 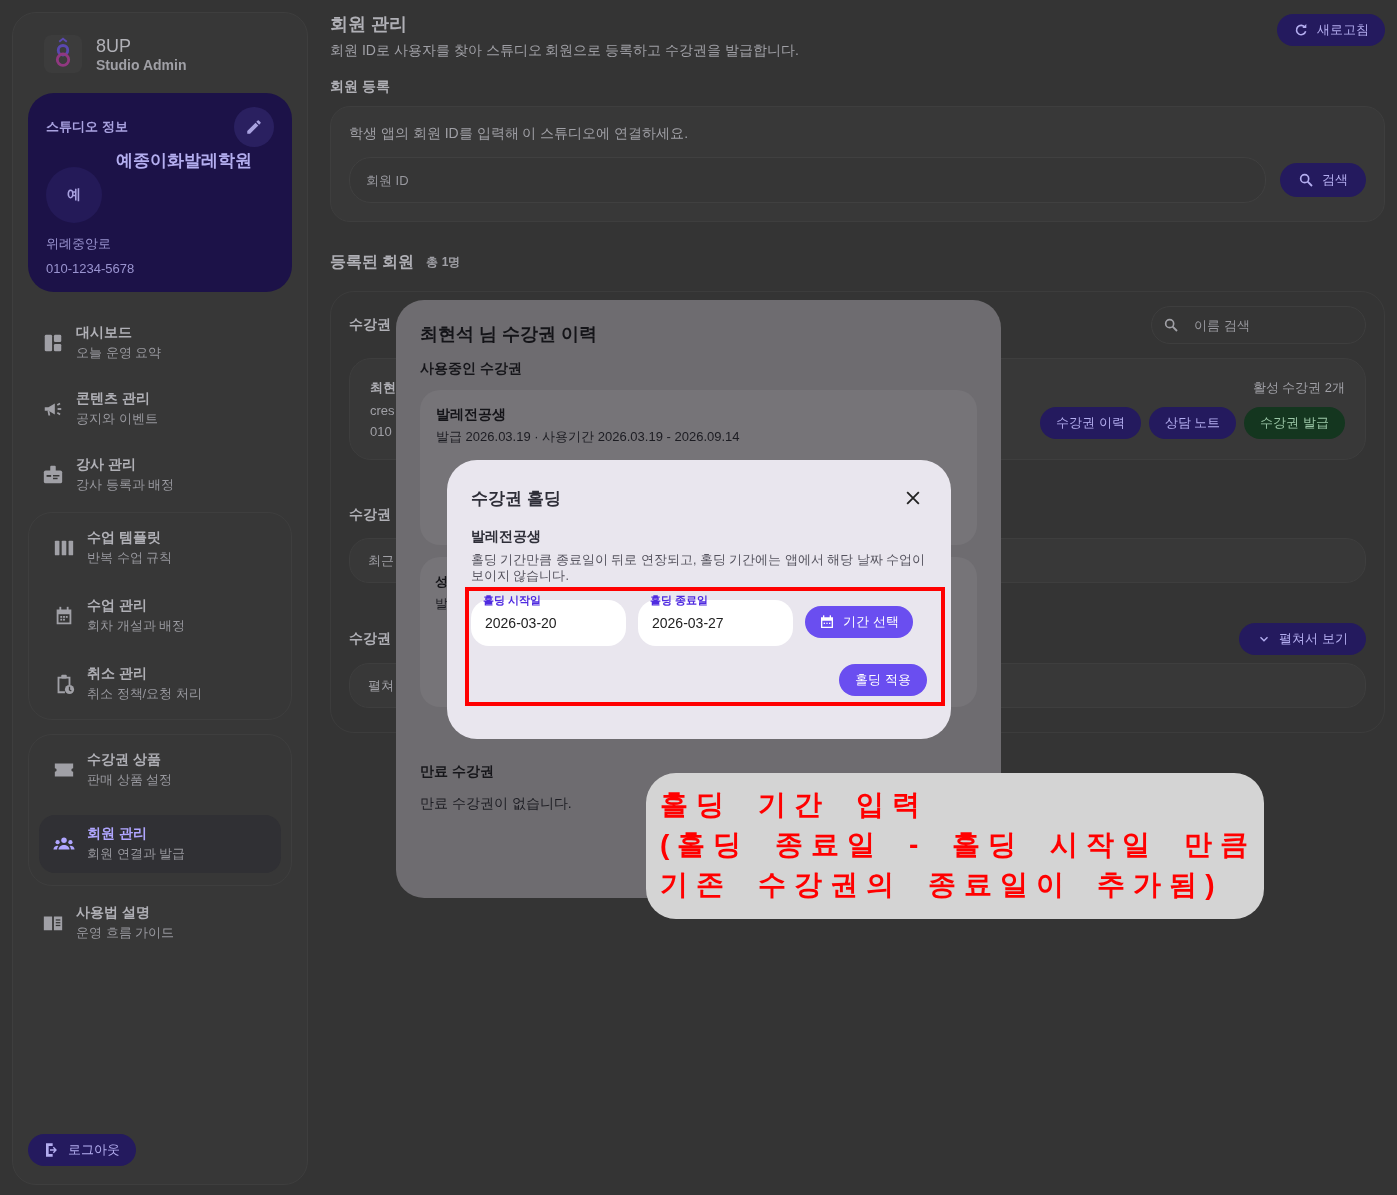 I want to click on member-action-button: 수강권 발급, so click(x=1294, y=423).